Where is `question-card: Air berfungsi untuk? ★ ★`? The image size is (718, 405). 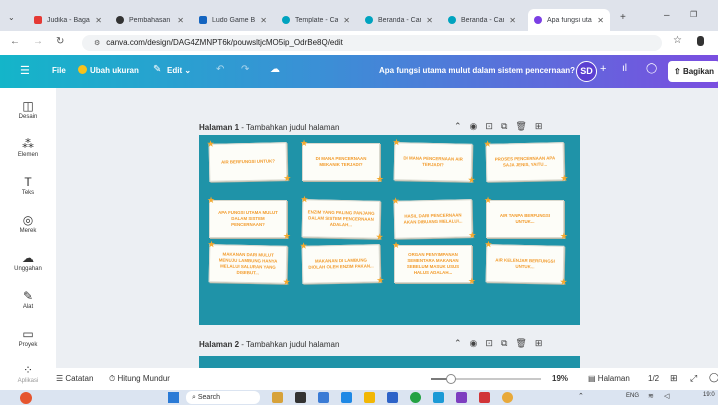 question-card: Air berfungsi untuk? ★ ★ is located at coordinates (249, 161).